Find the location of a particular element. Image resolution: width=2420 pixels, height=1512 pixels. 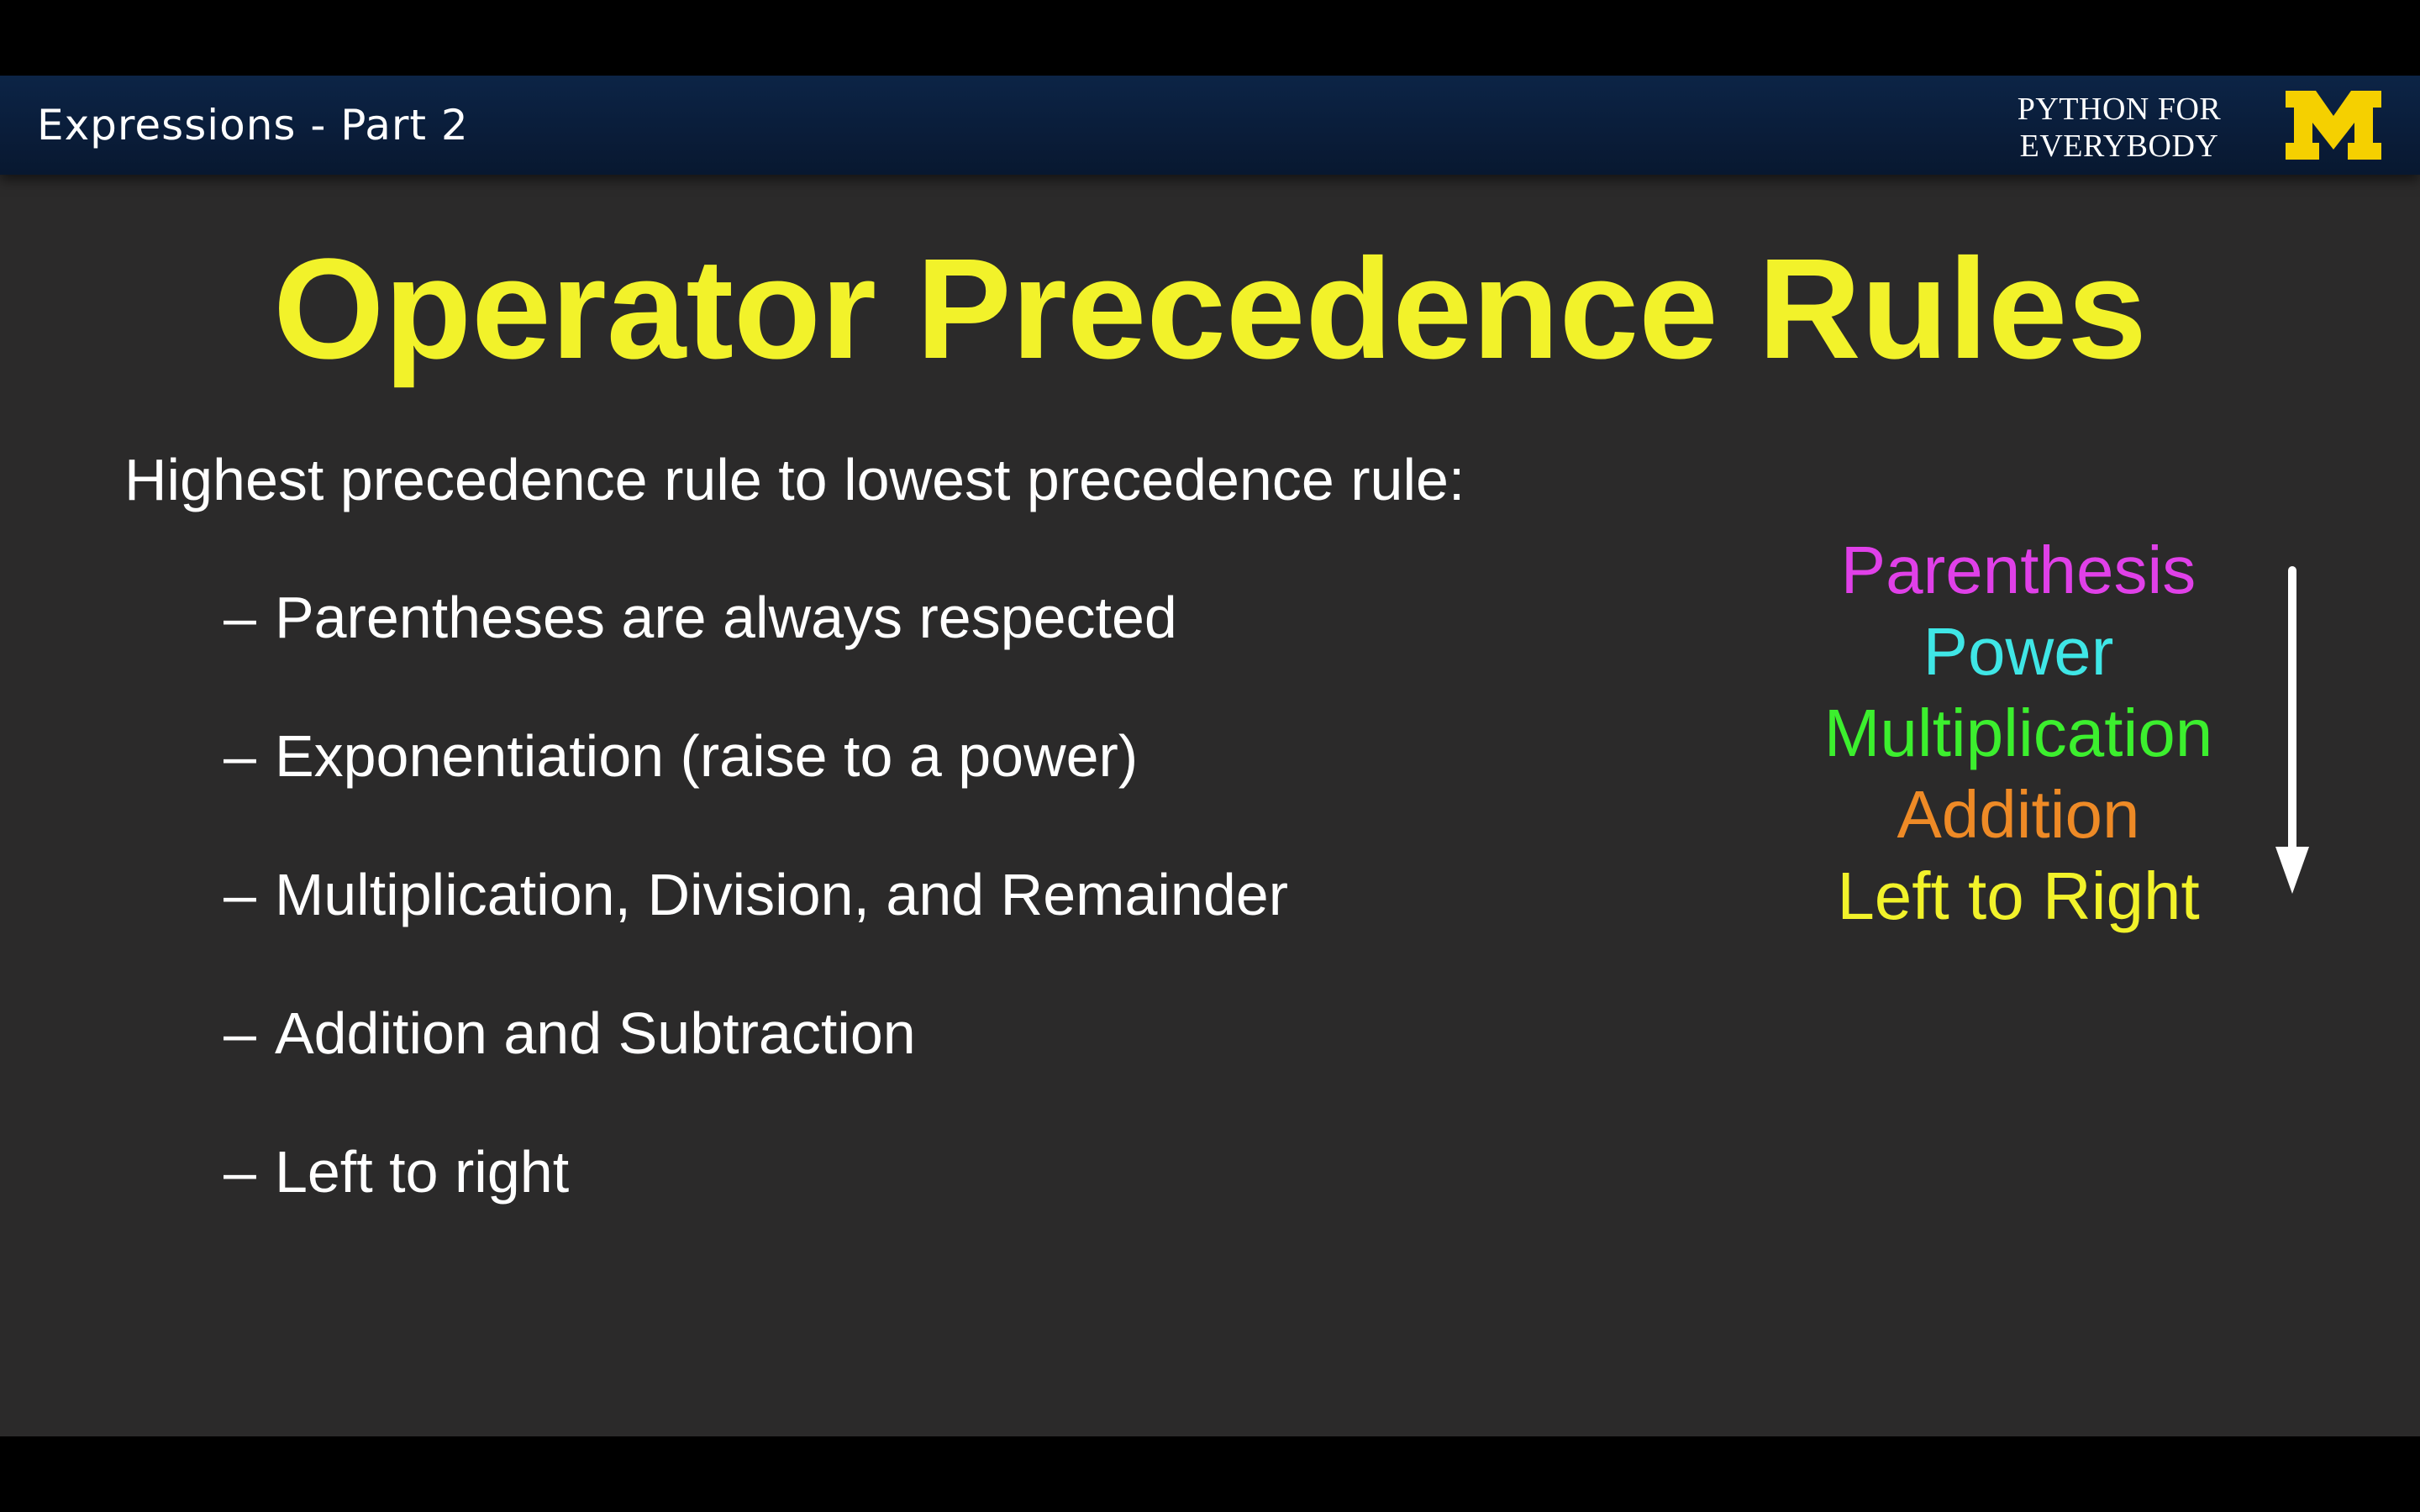

rule-item: – Left to right is located at coordinates (756, 1203).